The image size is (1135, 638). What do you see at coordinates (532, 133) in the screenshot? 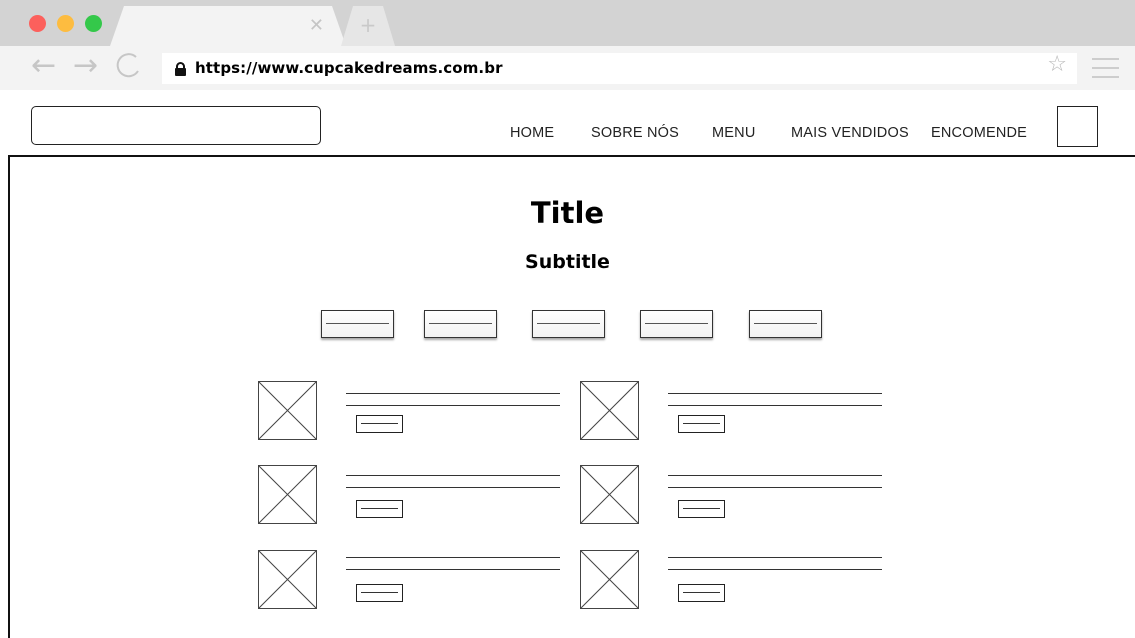
I see `nav-home: HOME` at bounding box center [532, 133].